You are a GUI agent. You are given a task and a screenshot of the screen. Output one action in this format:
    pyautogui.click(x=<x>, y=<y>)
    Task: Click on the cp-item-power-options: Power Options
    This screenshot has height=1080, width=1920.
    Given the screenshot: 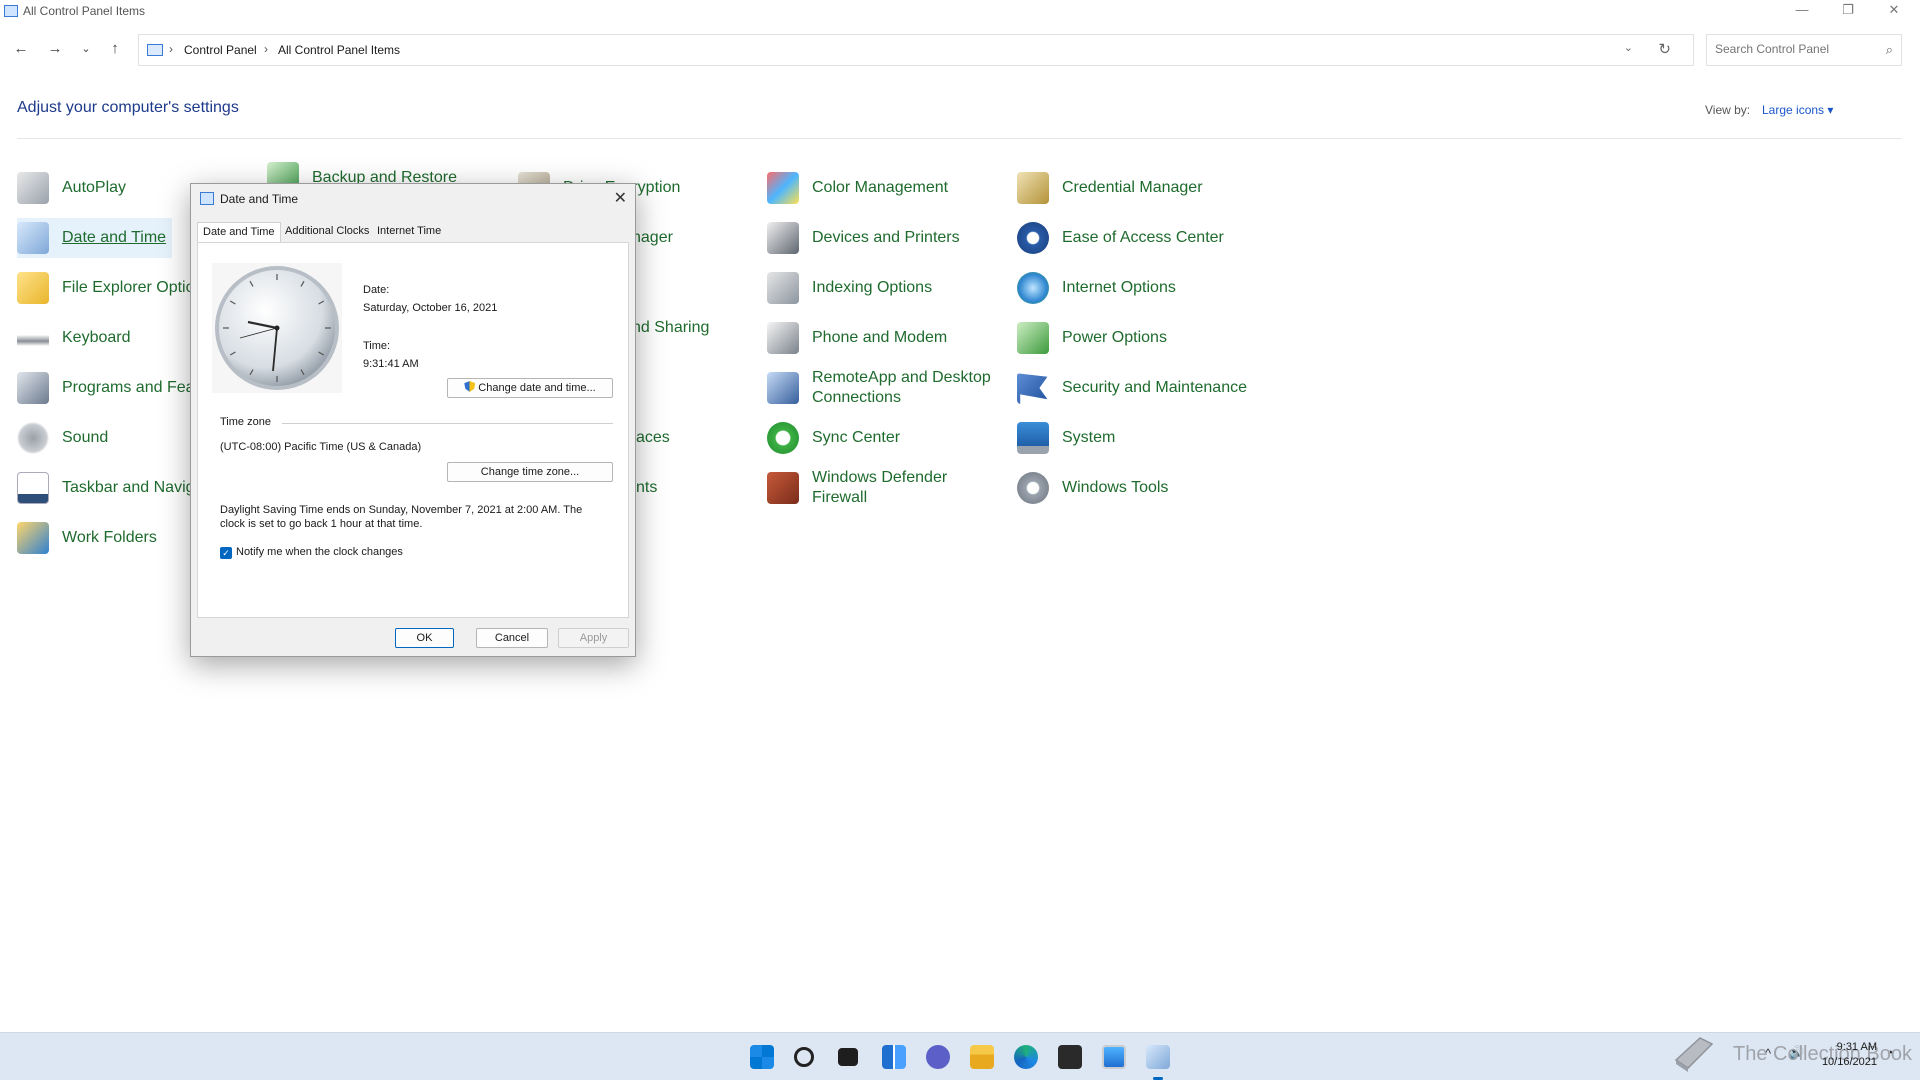 What is the action you would take?
    pyautogui.click(x=1092, y=338)
    